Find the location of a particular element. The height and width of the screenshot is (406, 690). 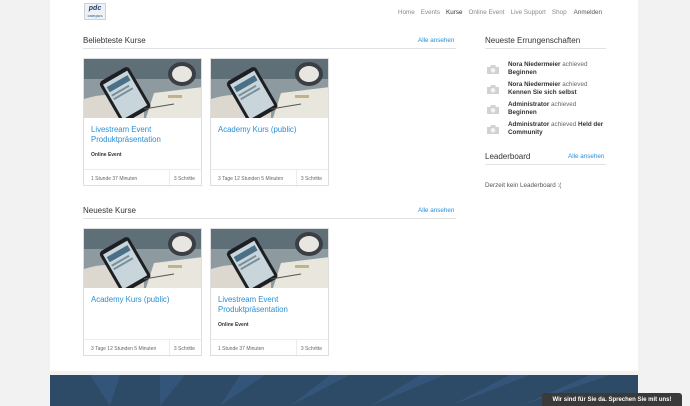

nav-live-support: Live Support is located at coordinates (528, 12).